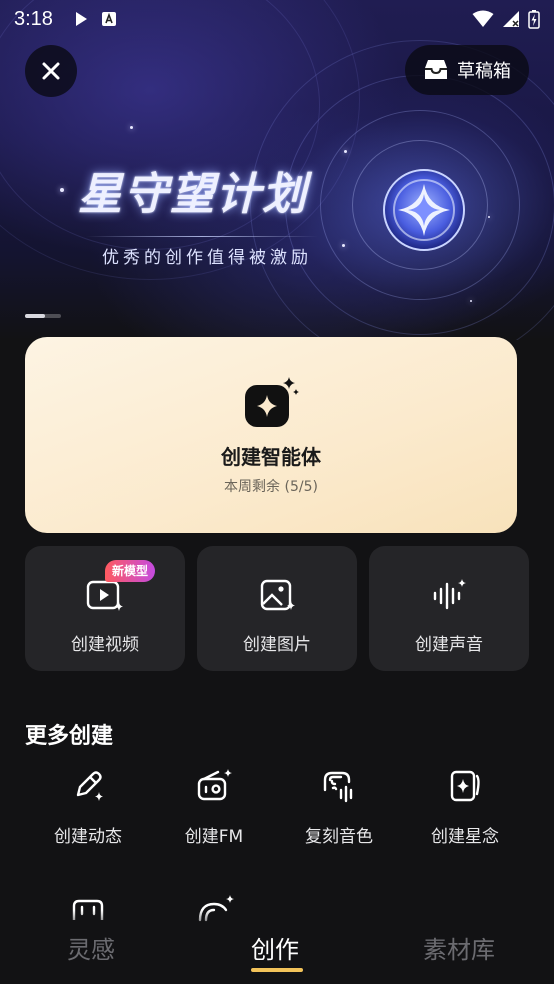 This screenshot has width=554, height=984. I want to click on weekly-quota: 本周剩余 (5/5), so click(271, 487).